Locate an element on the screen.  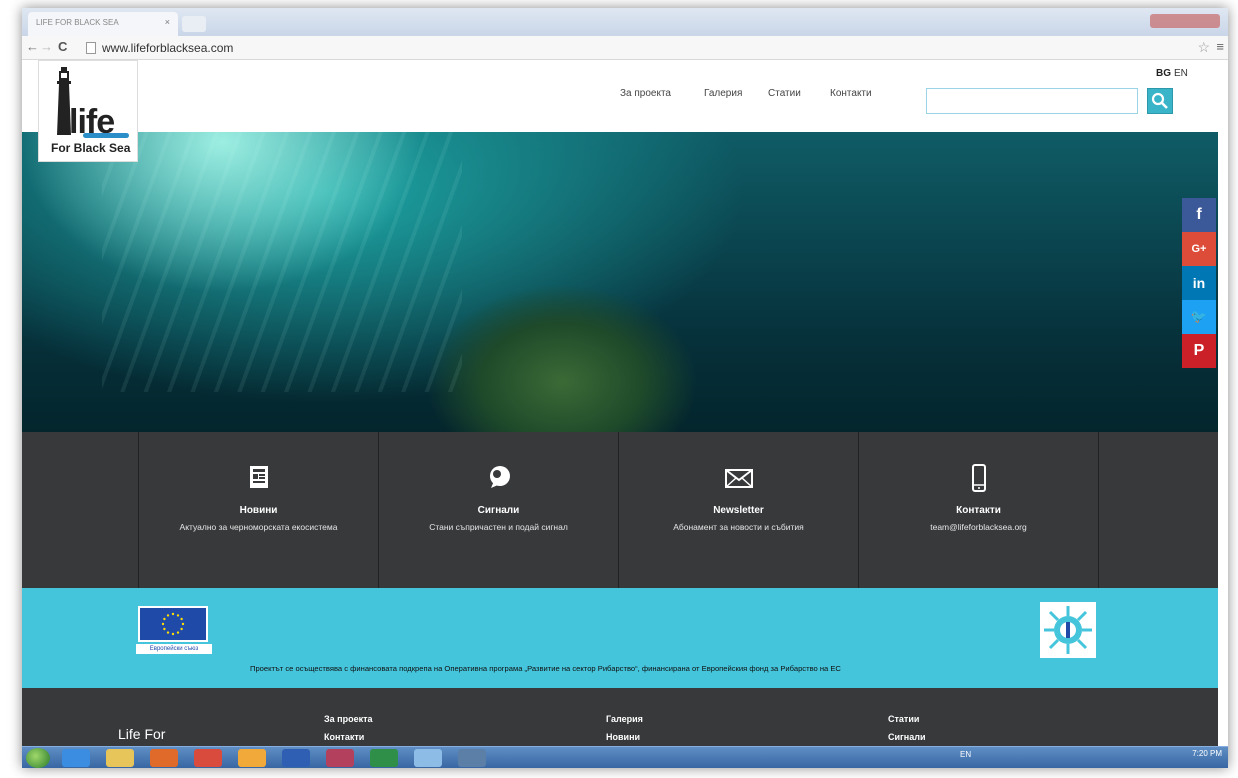
pinterest-icon: P is located at coordinates (1199, 351).